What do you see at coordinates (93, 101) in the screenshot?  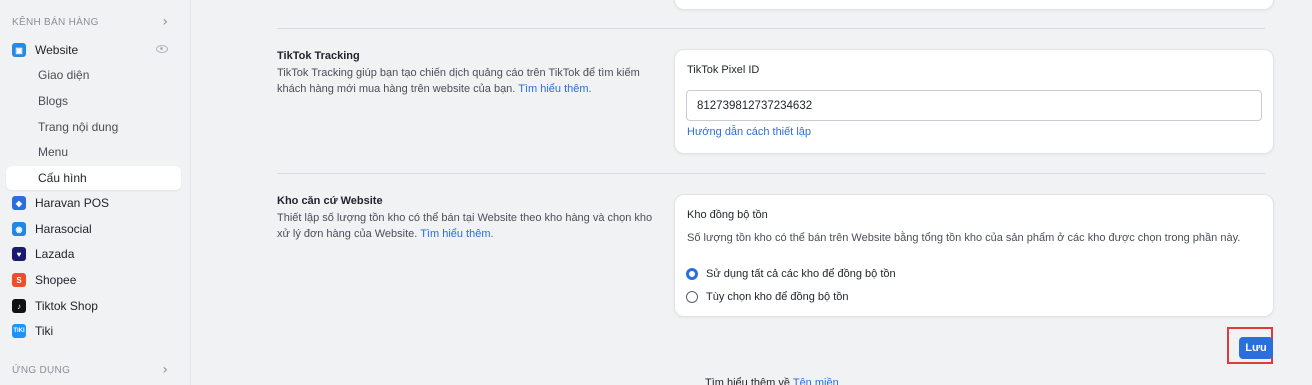 I see `sidebar-subitem-blogs: Blogs` at bounding box center [93, 101].